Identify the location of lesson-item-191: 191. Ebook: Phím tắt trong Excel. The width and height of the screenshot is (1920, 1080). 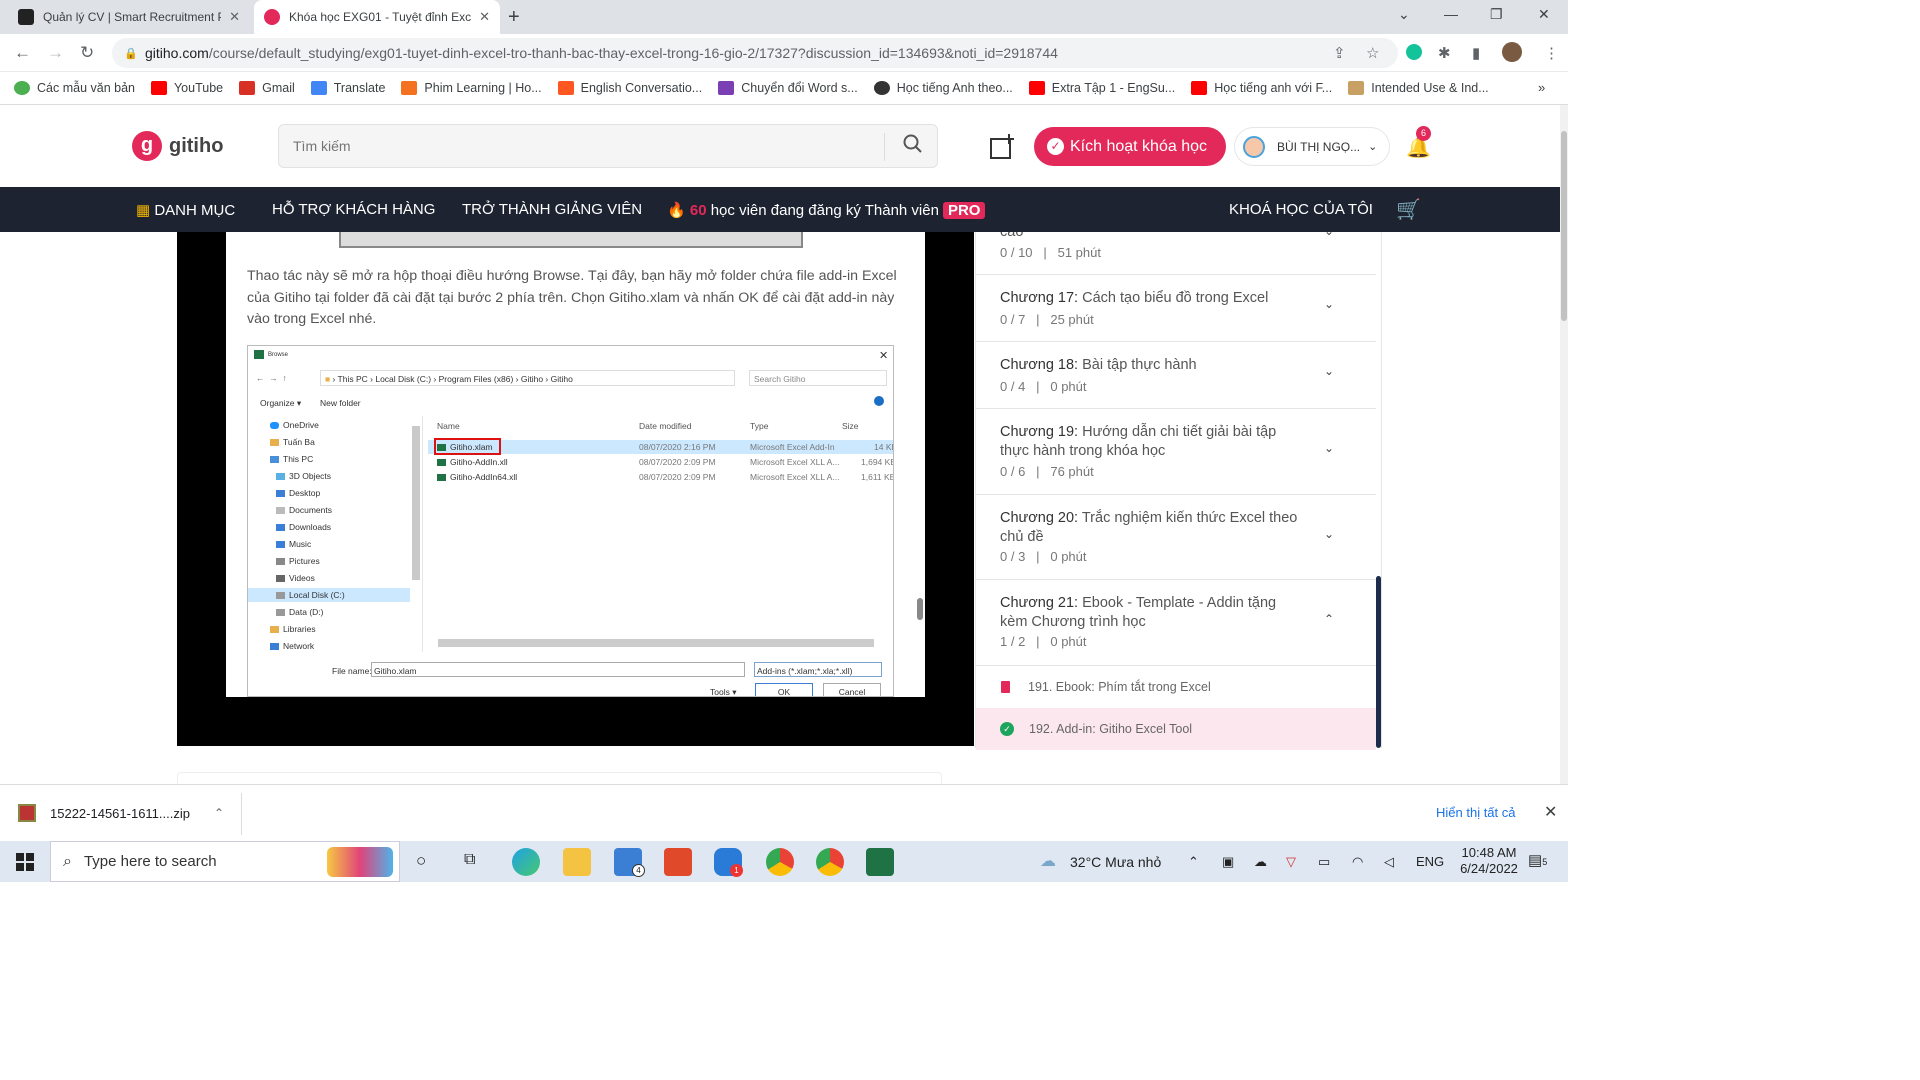
(1176, 687).